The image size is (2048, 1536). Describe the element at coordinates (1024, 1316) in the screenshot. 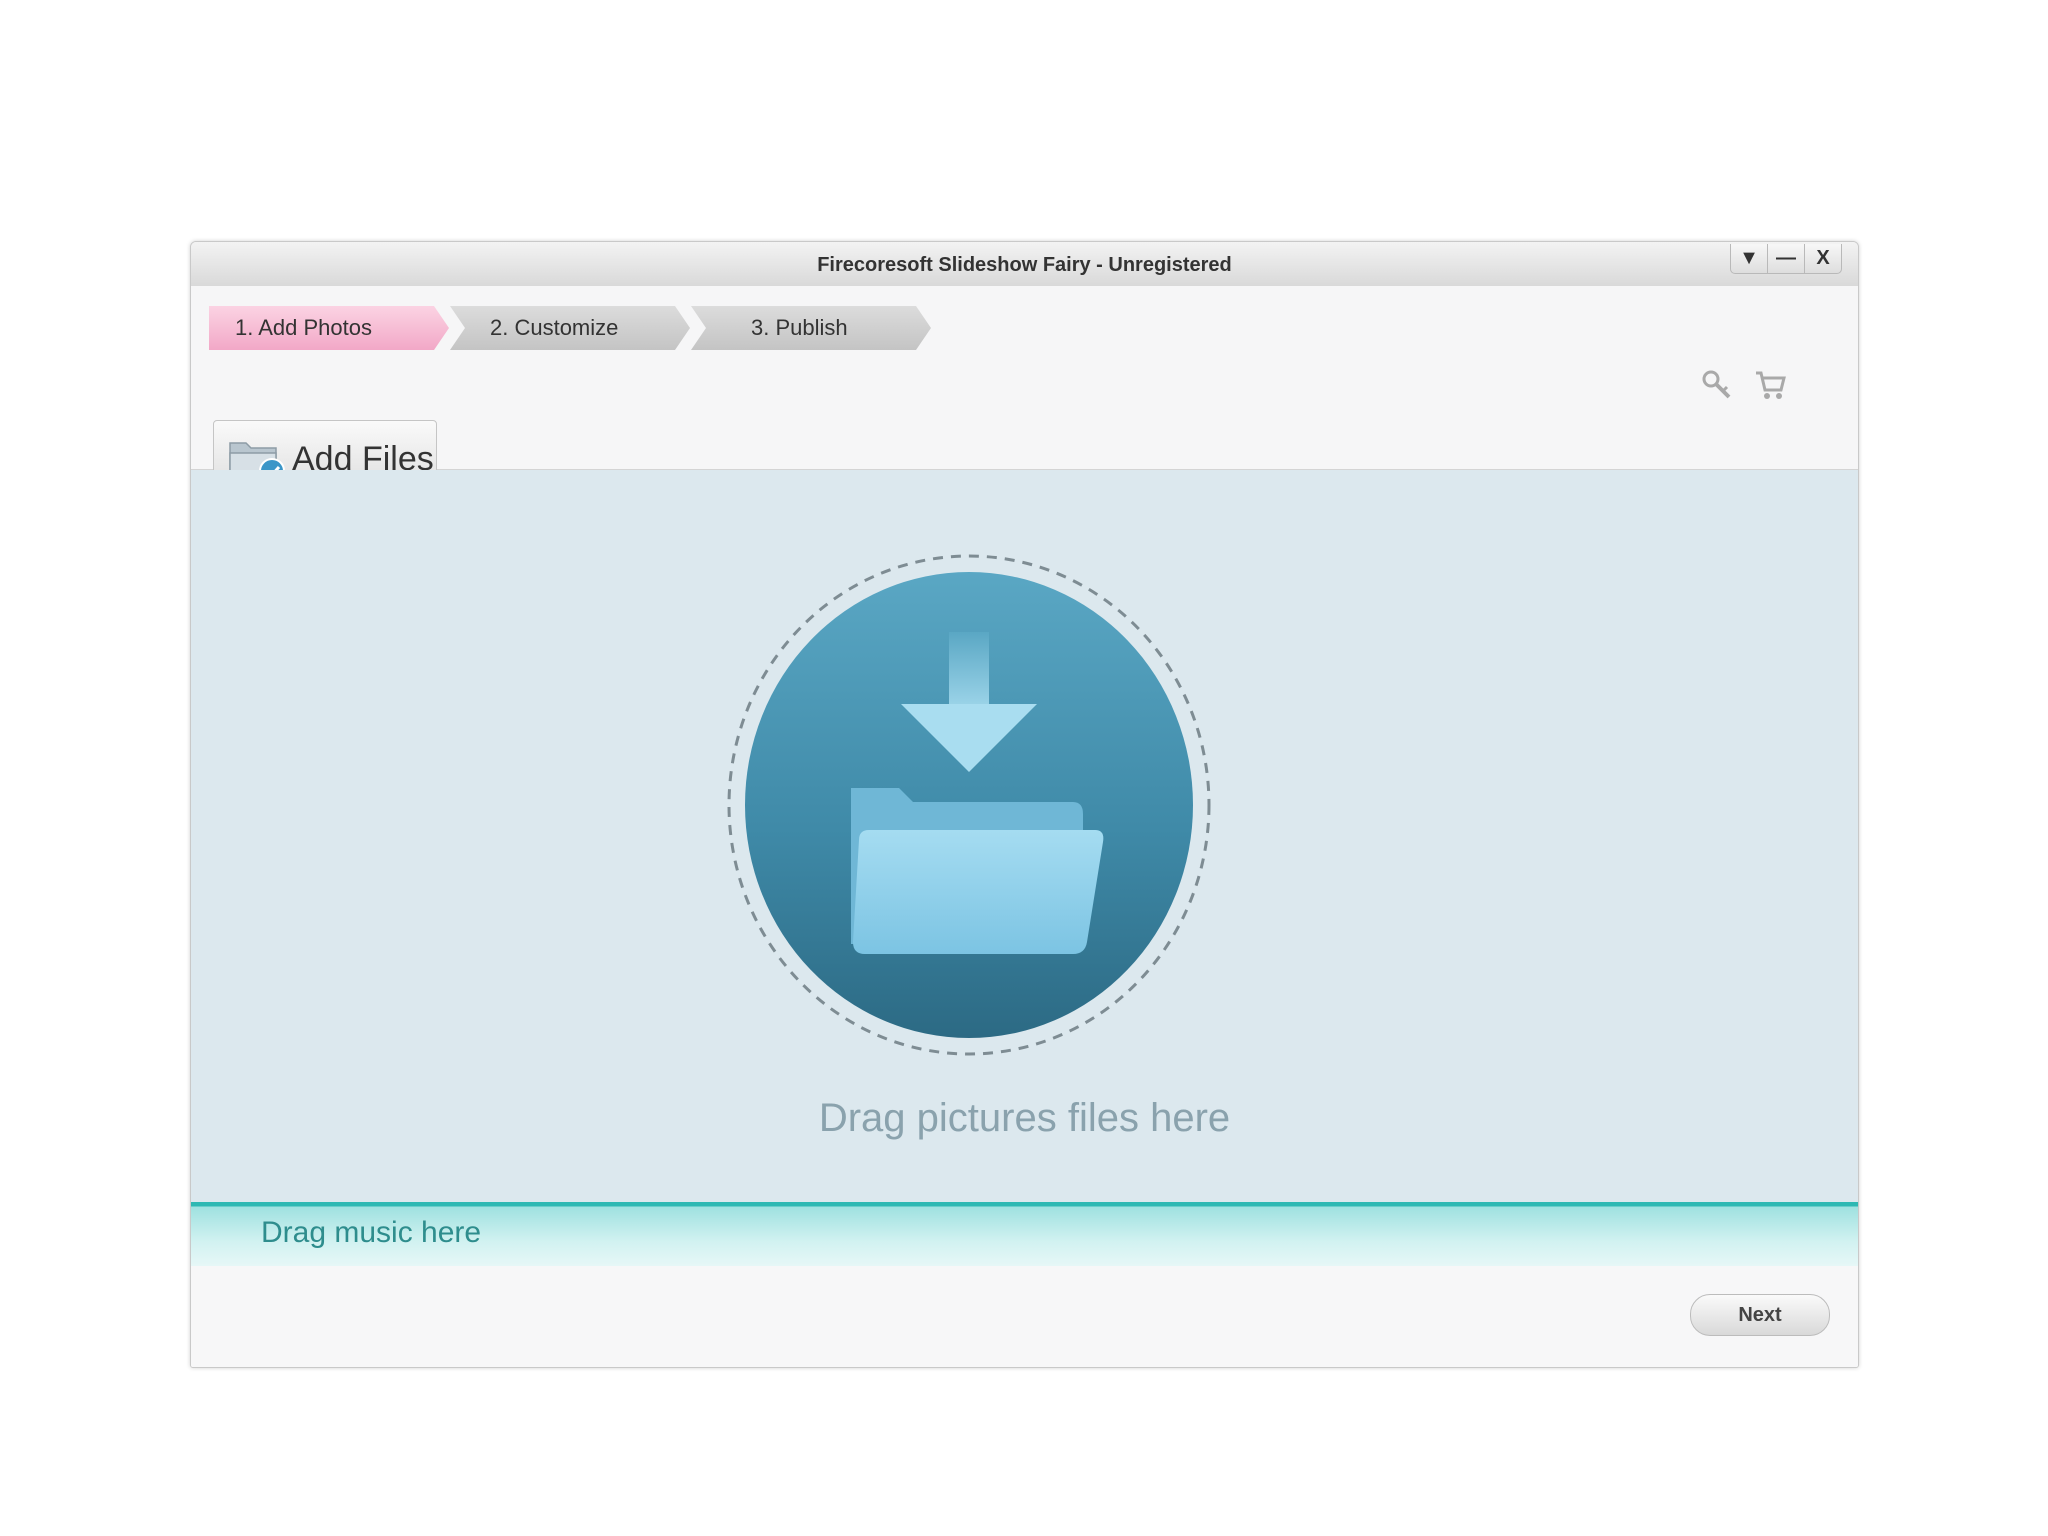

I see `footer-bar: Next` at that location.